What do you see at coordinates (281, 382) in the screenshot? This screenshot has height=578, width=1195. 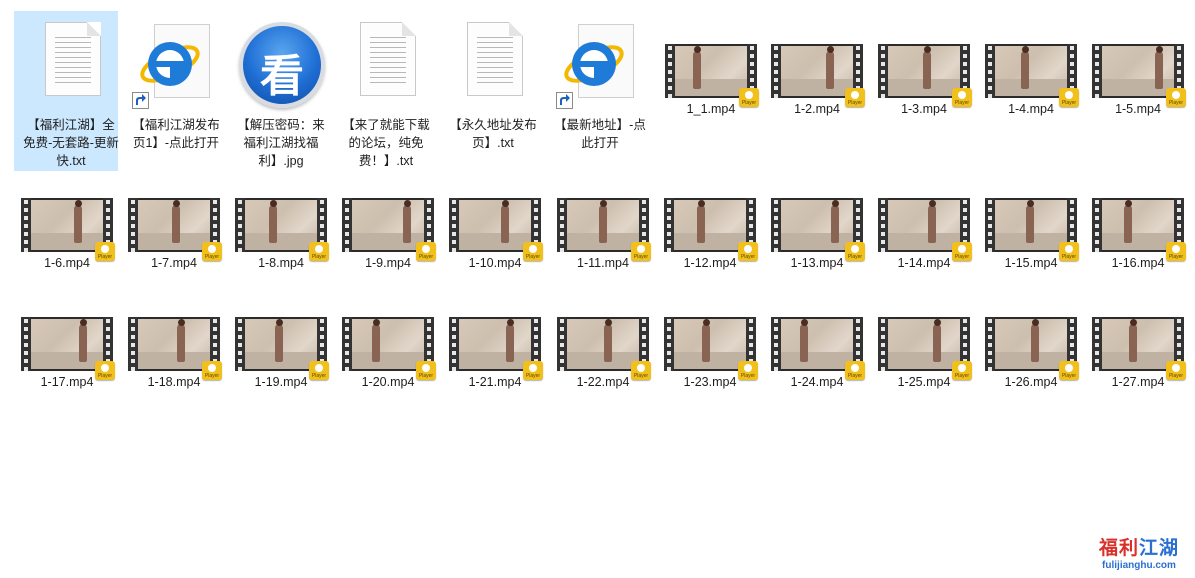 I see `file-name: 1-19.mp4` at bounding box center [281, 382].